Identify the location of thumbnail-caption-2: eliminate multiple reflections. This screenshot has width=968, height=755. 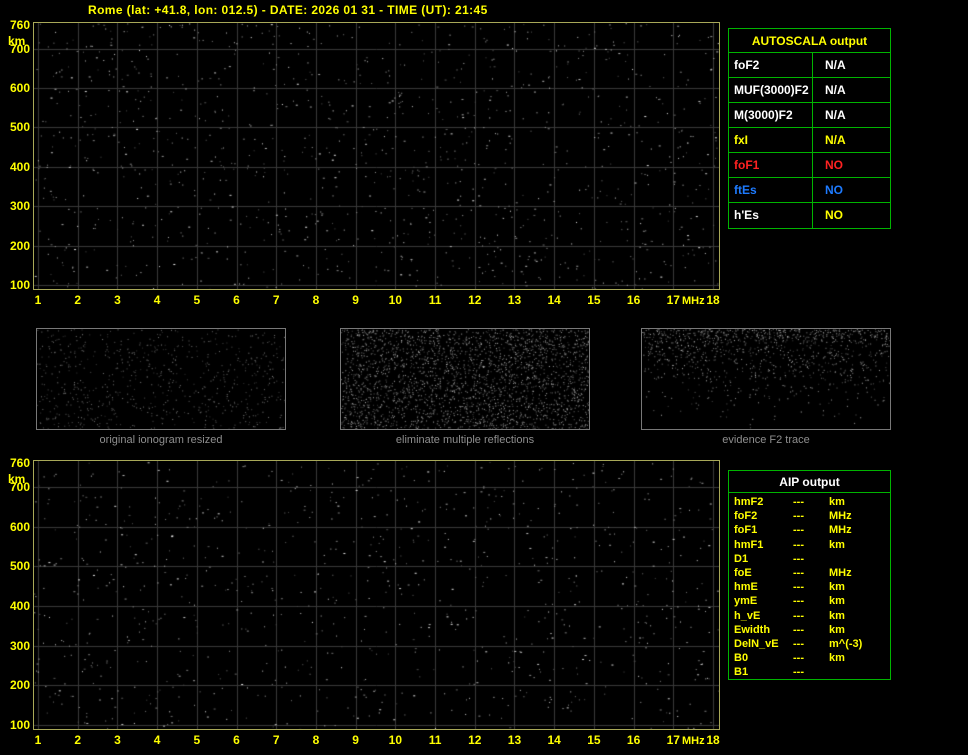
(465, 440).